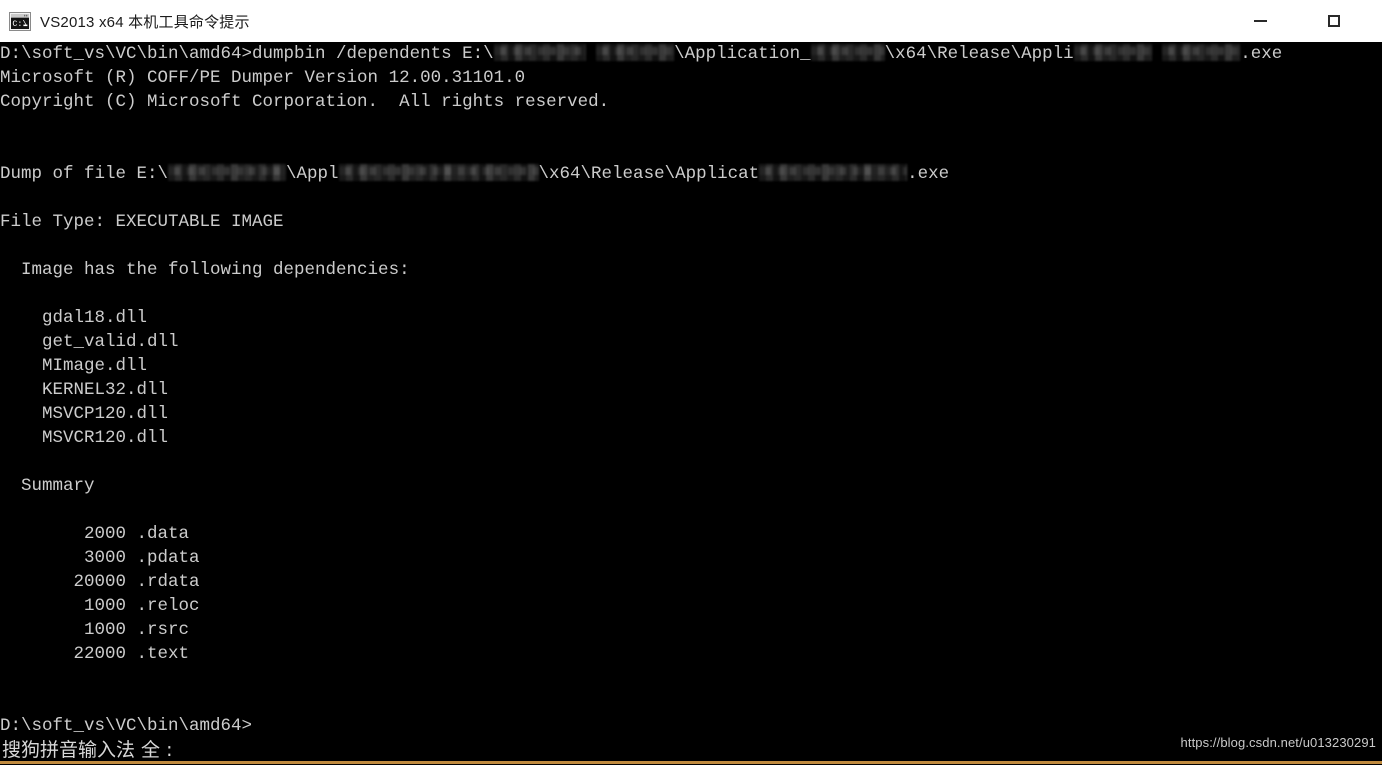 The height and width of the screenshot is (765, 1382). I want to click on console-text-run: MSVCR120.dll, so click(84, 438).